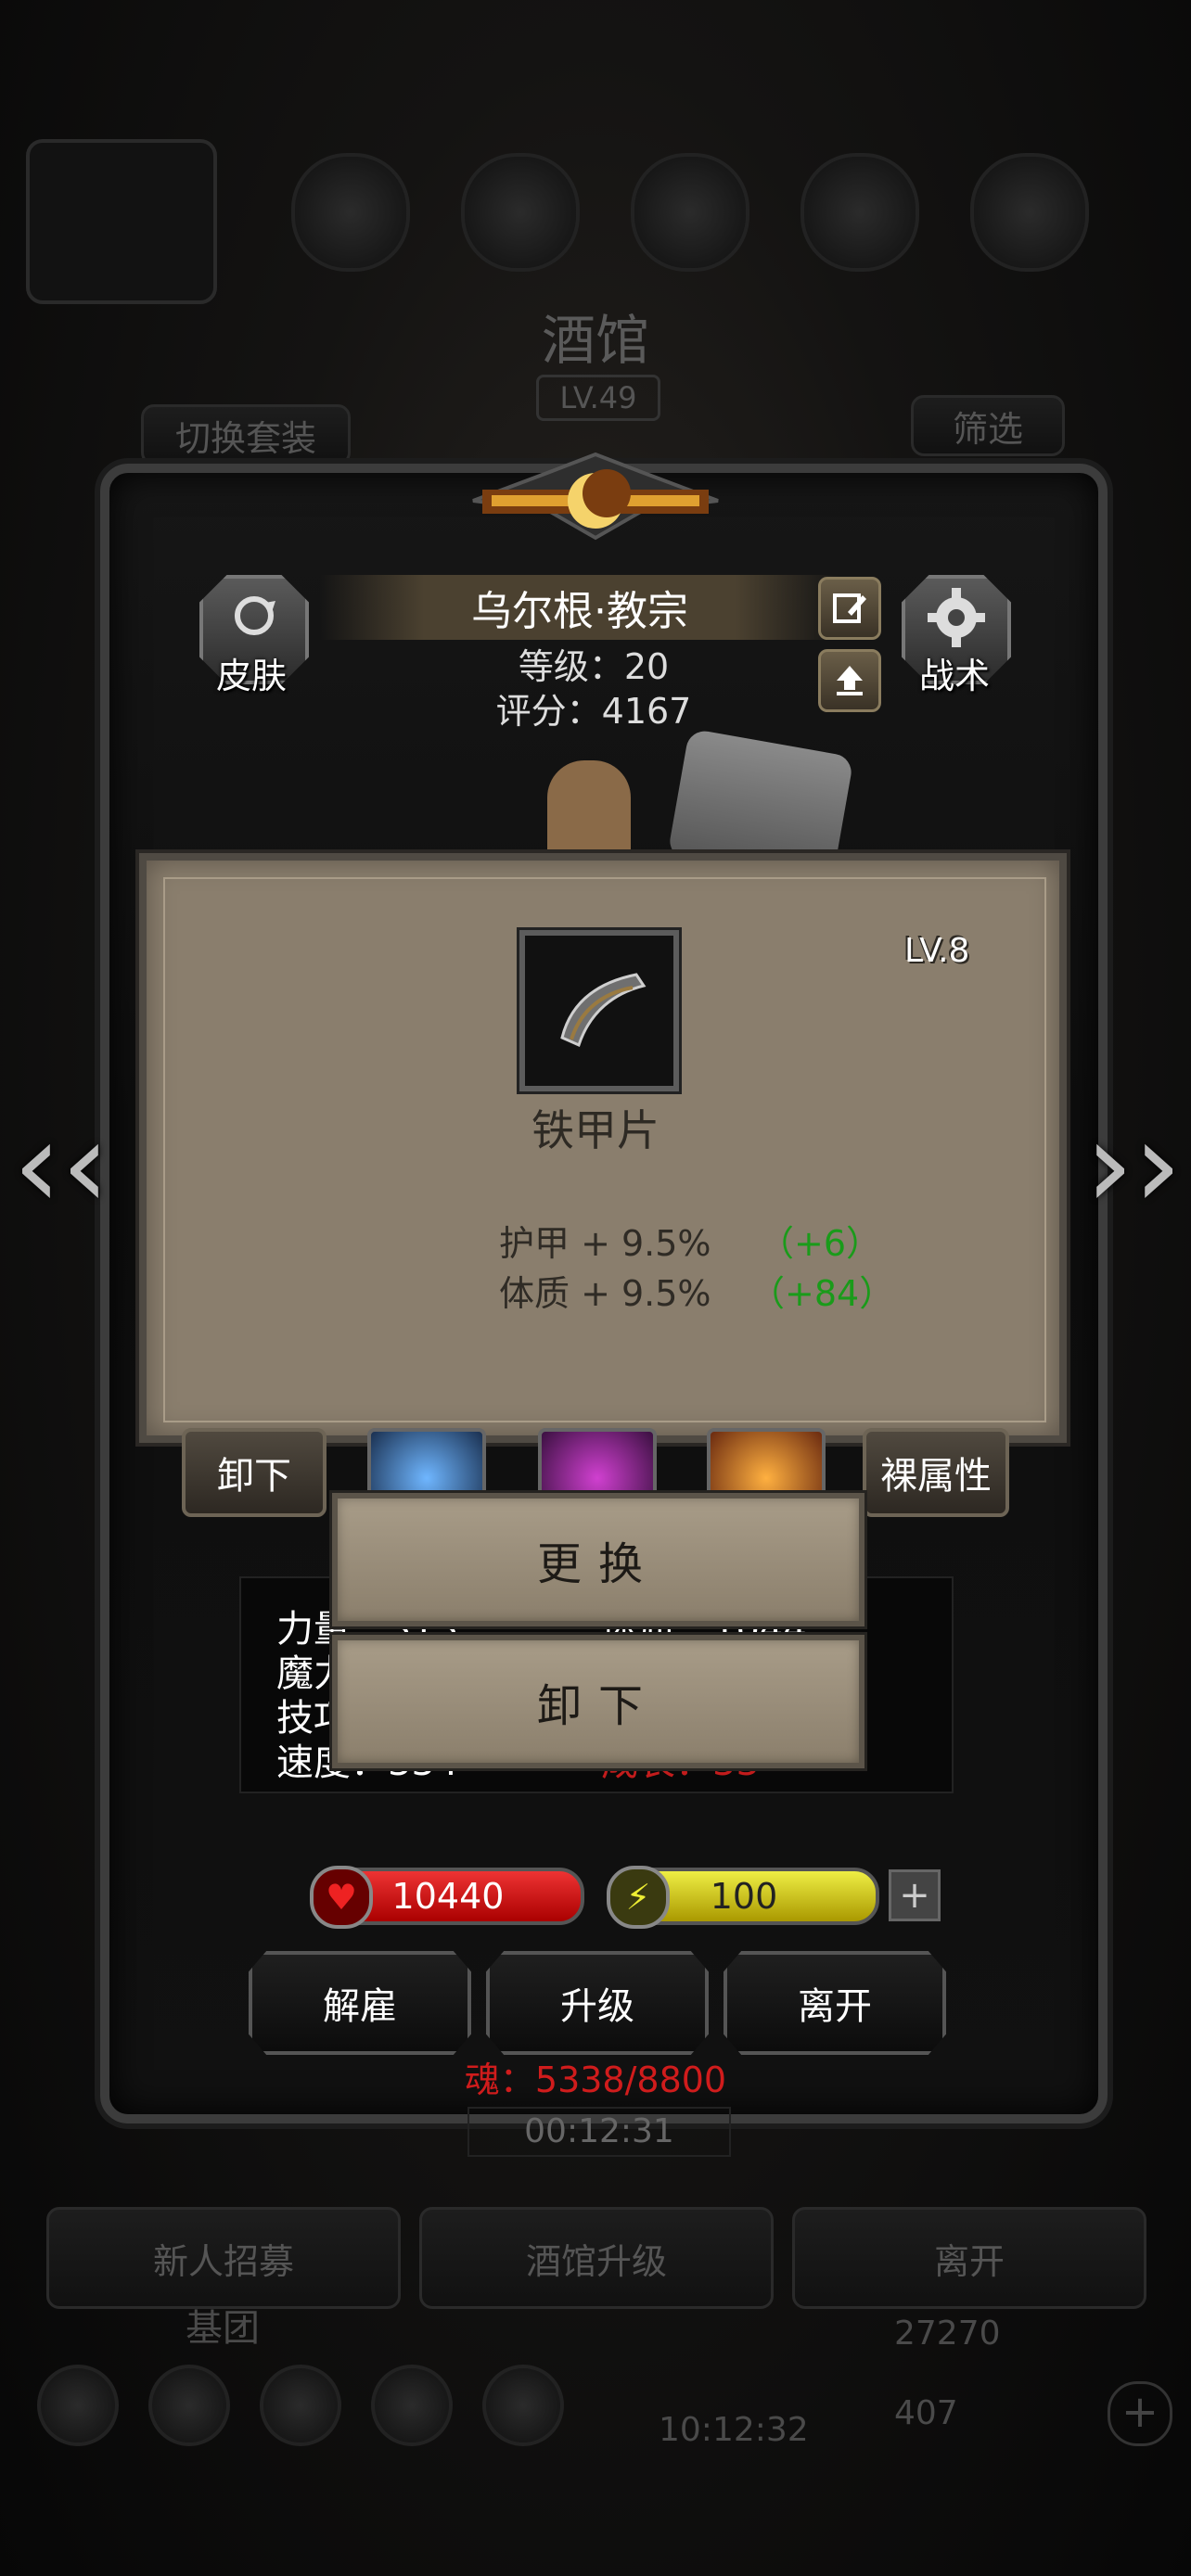 This screenshot has width=1191, height=2576. What do you see at coordinates (595, 1130) in the screenshot?
I see `item-name: 铁甲片` at bounding box center [595, 1130].